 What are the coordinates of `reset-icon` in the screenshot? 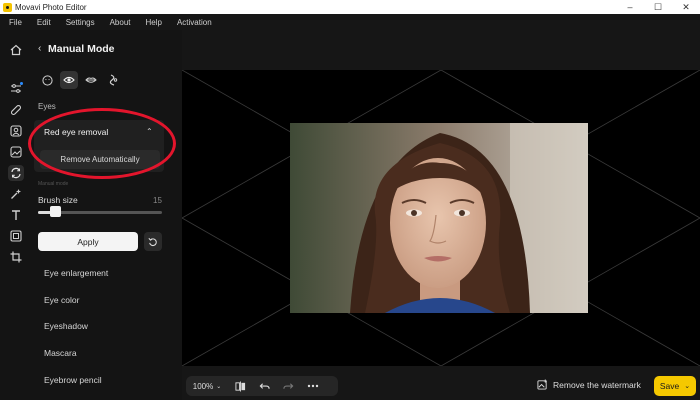 It's located at (153, 241).